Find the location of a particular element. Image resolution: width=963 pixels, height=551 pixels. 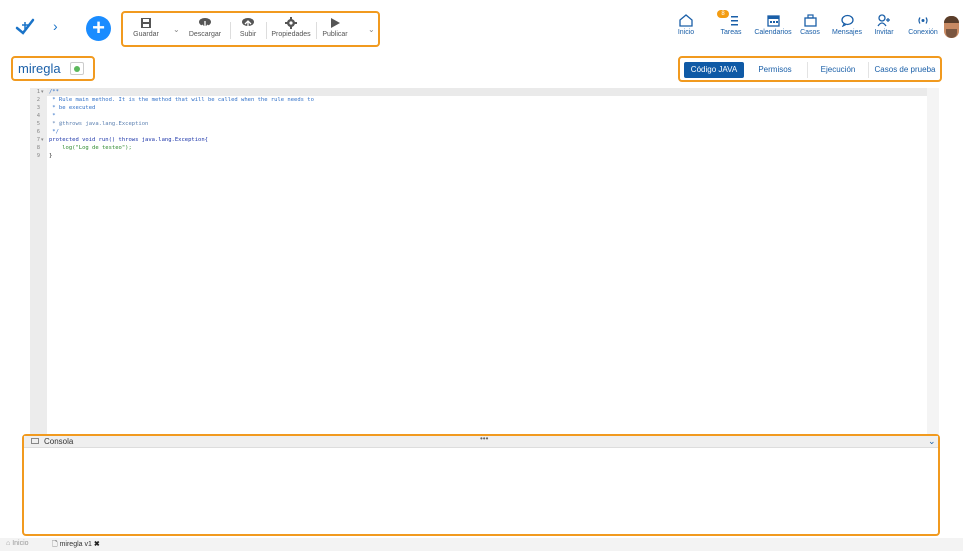

nav-tasks: 8 Tareas is located at coordinates (729, 23).